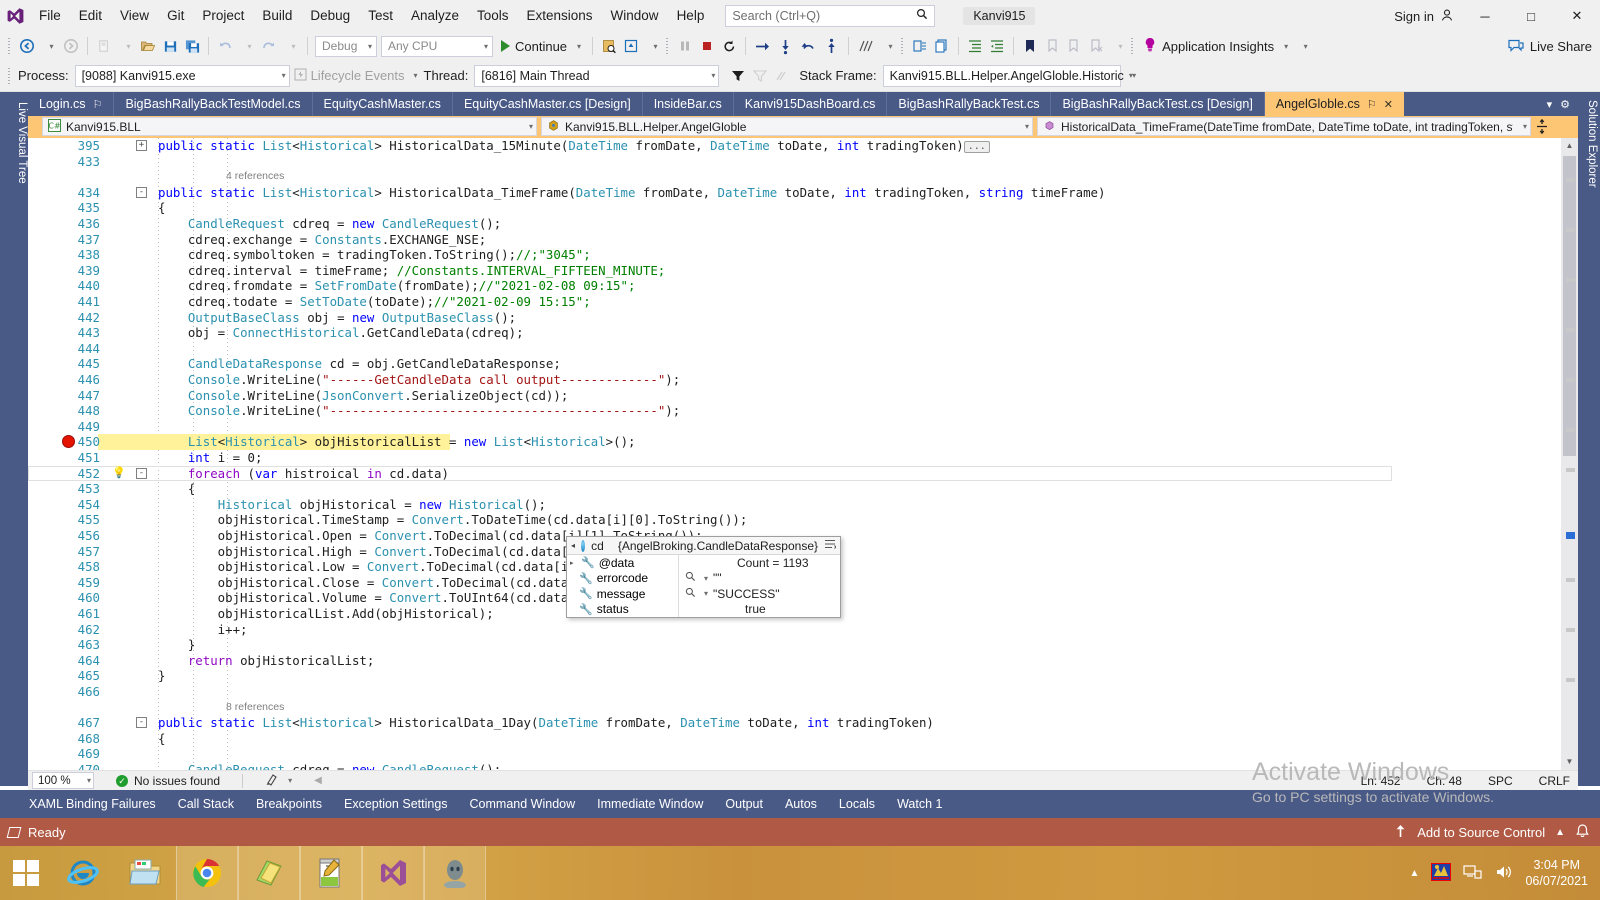 This screenshot has height=900, width=1600. What do you see at coordinates (1504, 873) in the screenshot?
I see `volume-icon` at bounding box center [1504, 873].